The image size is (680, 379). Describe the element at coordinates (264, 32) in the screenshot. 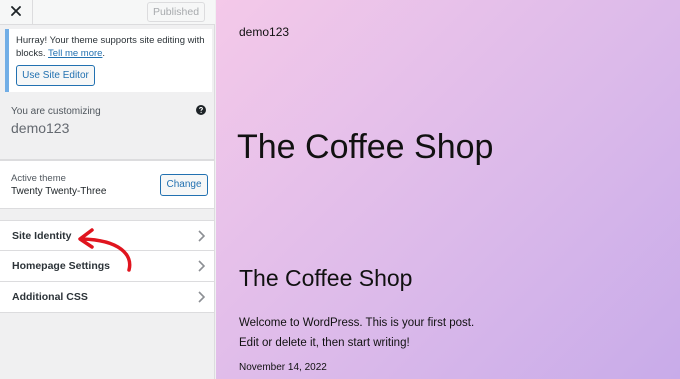

I see `preview-site-tagline: demo123` at that location.